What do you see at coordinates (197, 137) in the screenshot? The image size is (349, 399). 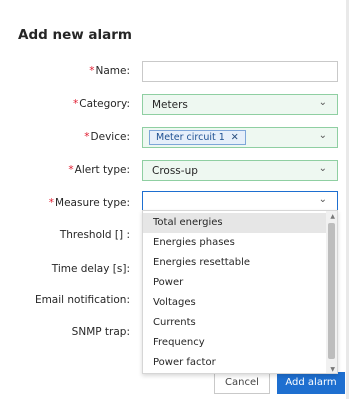 I see `device-tag: Meter circuit 1 ✕` at bounding box center [197, 137].